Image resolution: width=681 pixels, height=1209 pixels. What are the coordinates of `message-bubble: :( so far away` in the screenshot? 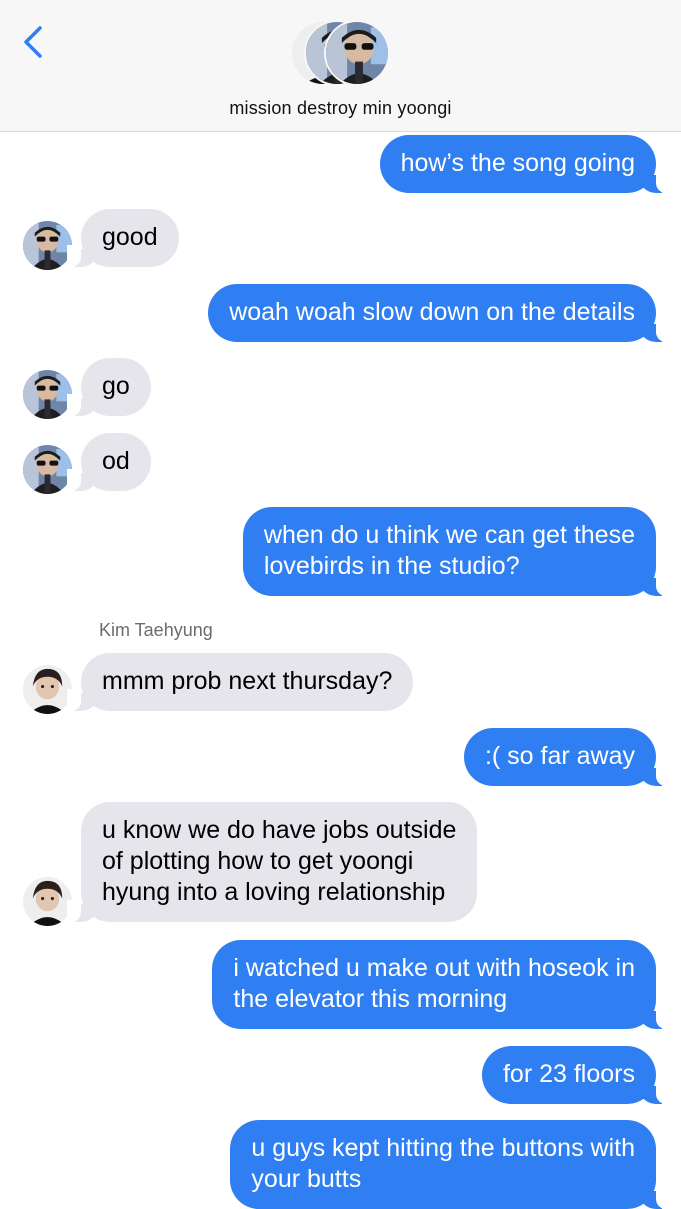 It's located at (567, 757).